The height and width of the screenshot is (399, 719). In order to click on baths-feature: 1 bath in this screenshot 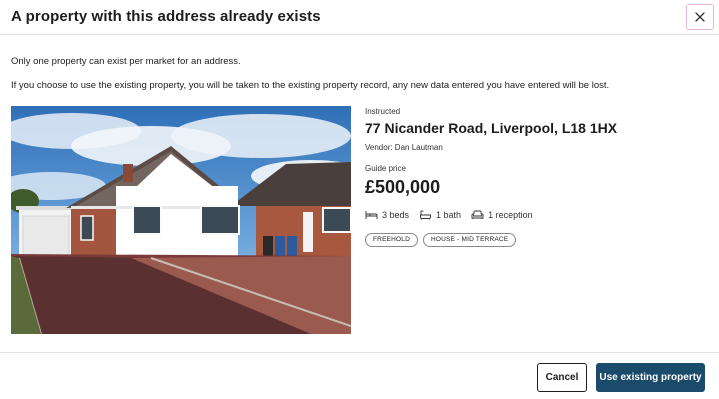, I will do `click(440, 215)`.